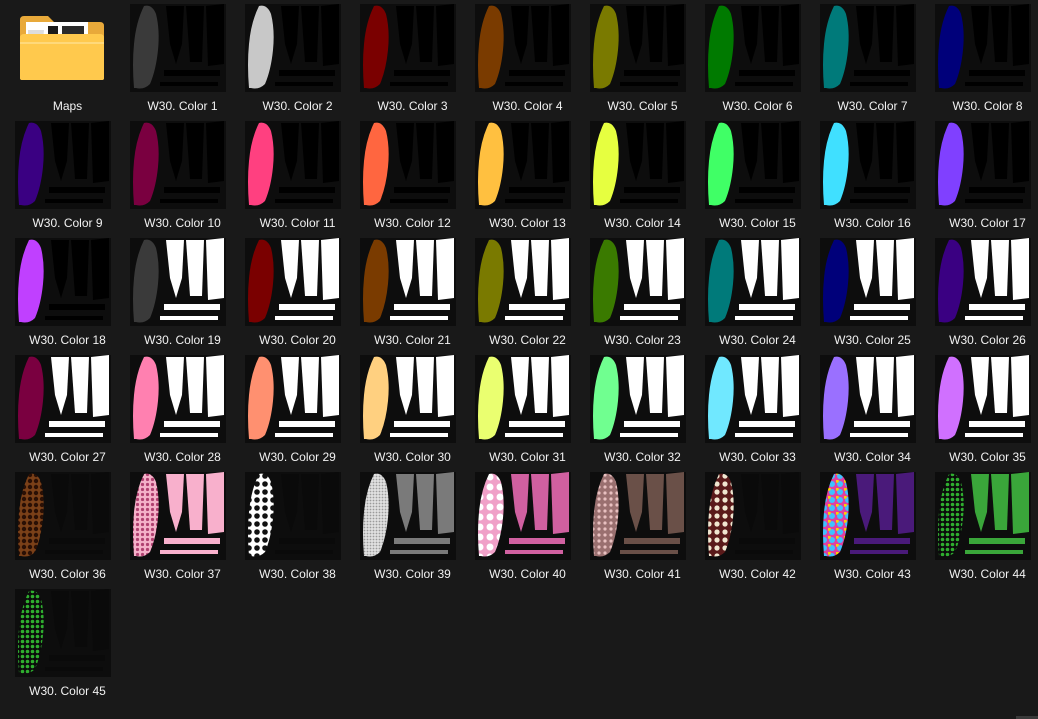 This screenshot has width=1038, height=719. Describe the element at coordinates (527, 223) in the screenshot. I see `texture-file-label: W30. Color 13` at that location.